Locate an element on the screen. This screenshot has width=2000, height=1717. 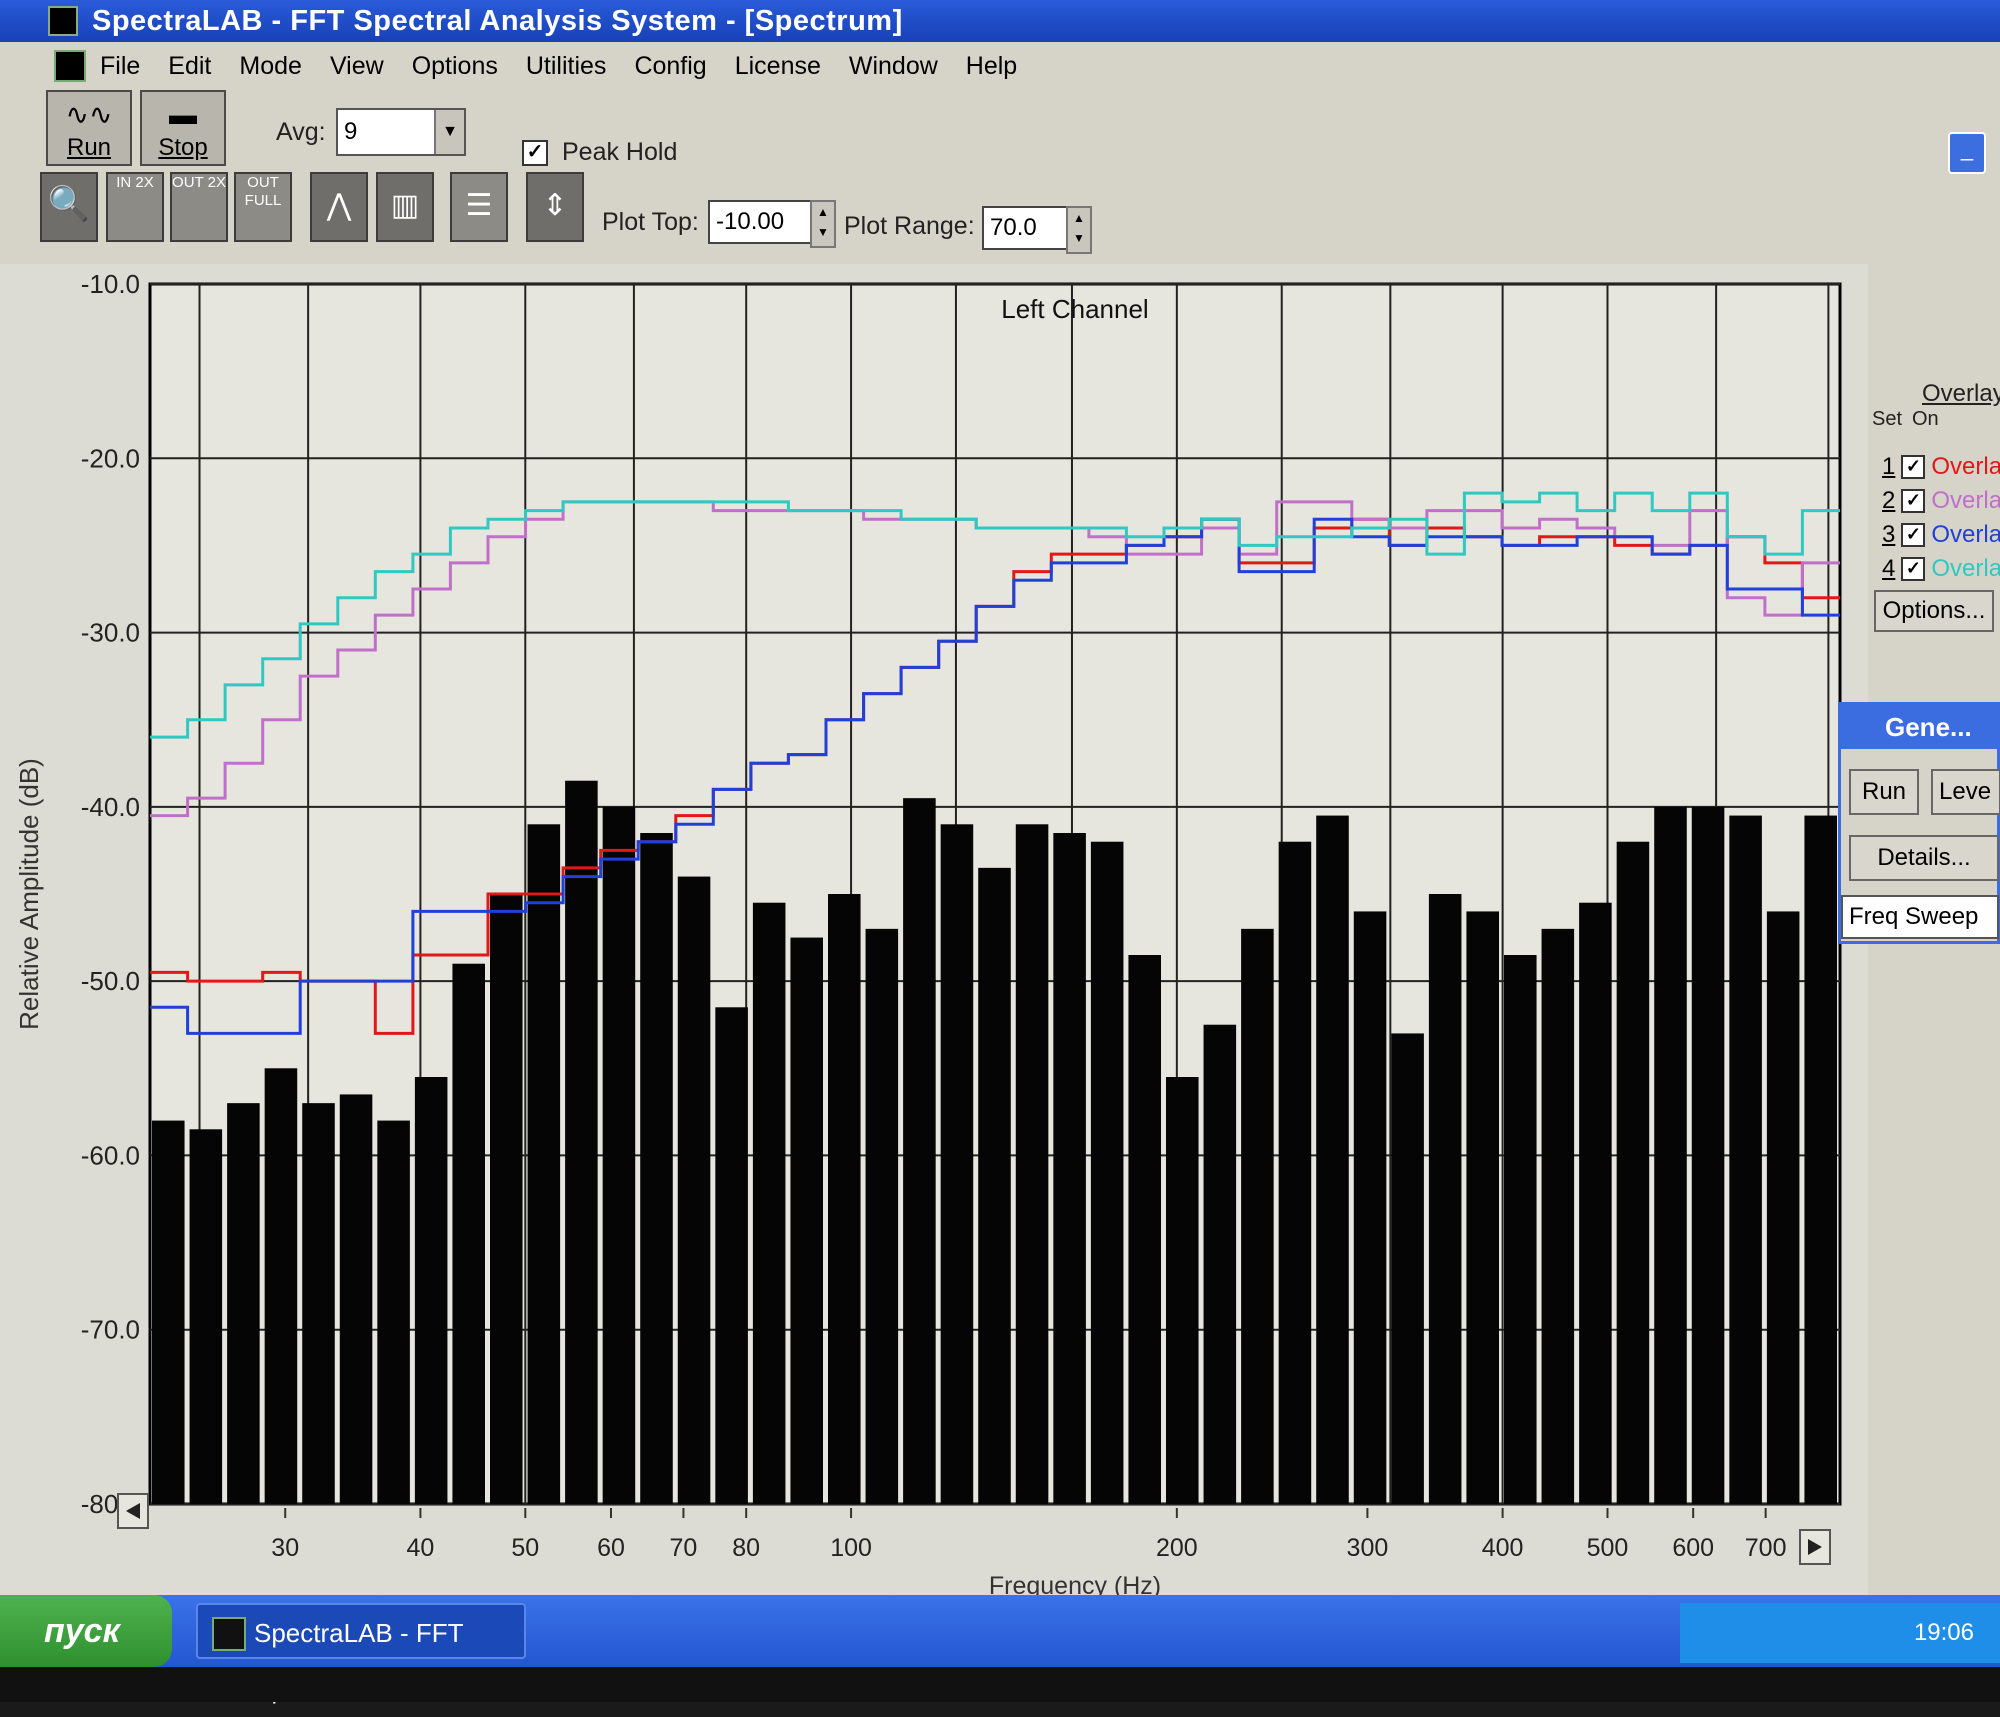
taskbar: пуск SpectraLAB - FFT Spe... 19:06 is located at coordinates (1000, 1649).